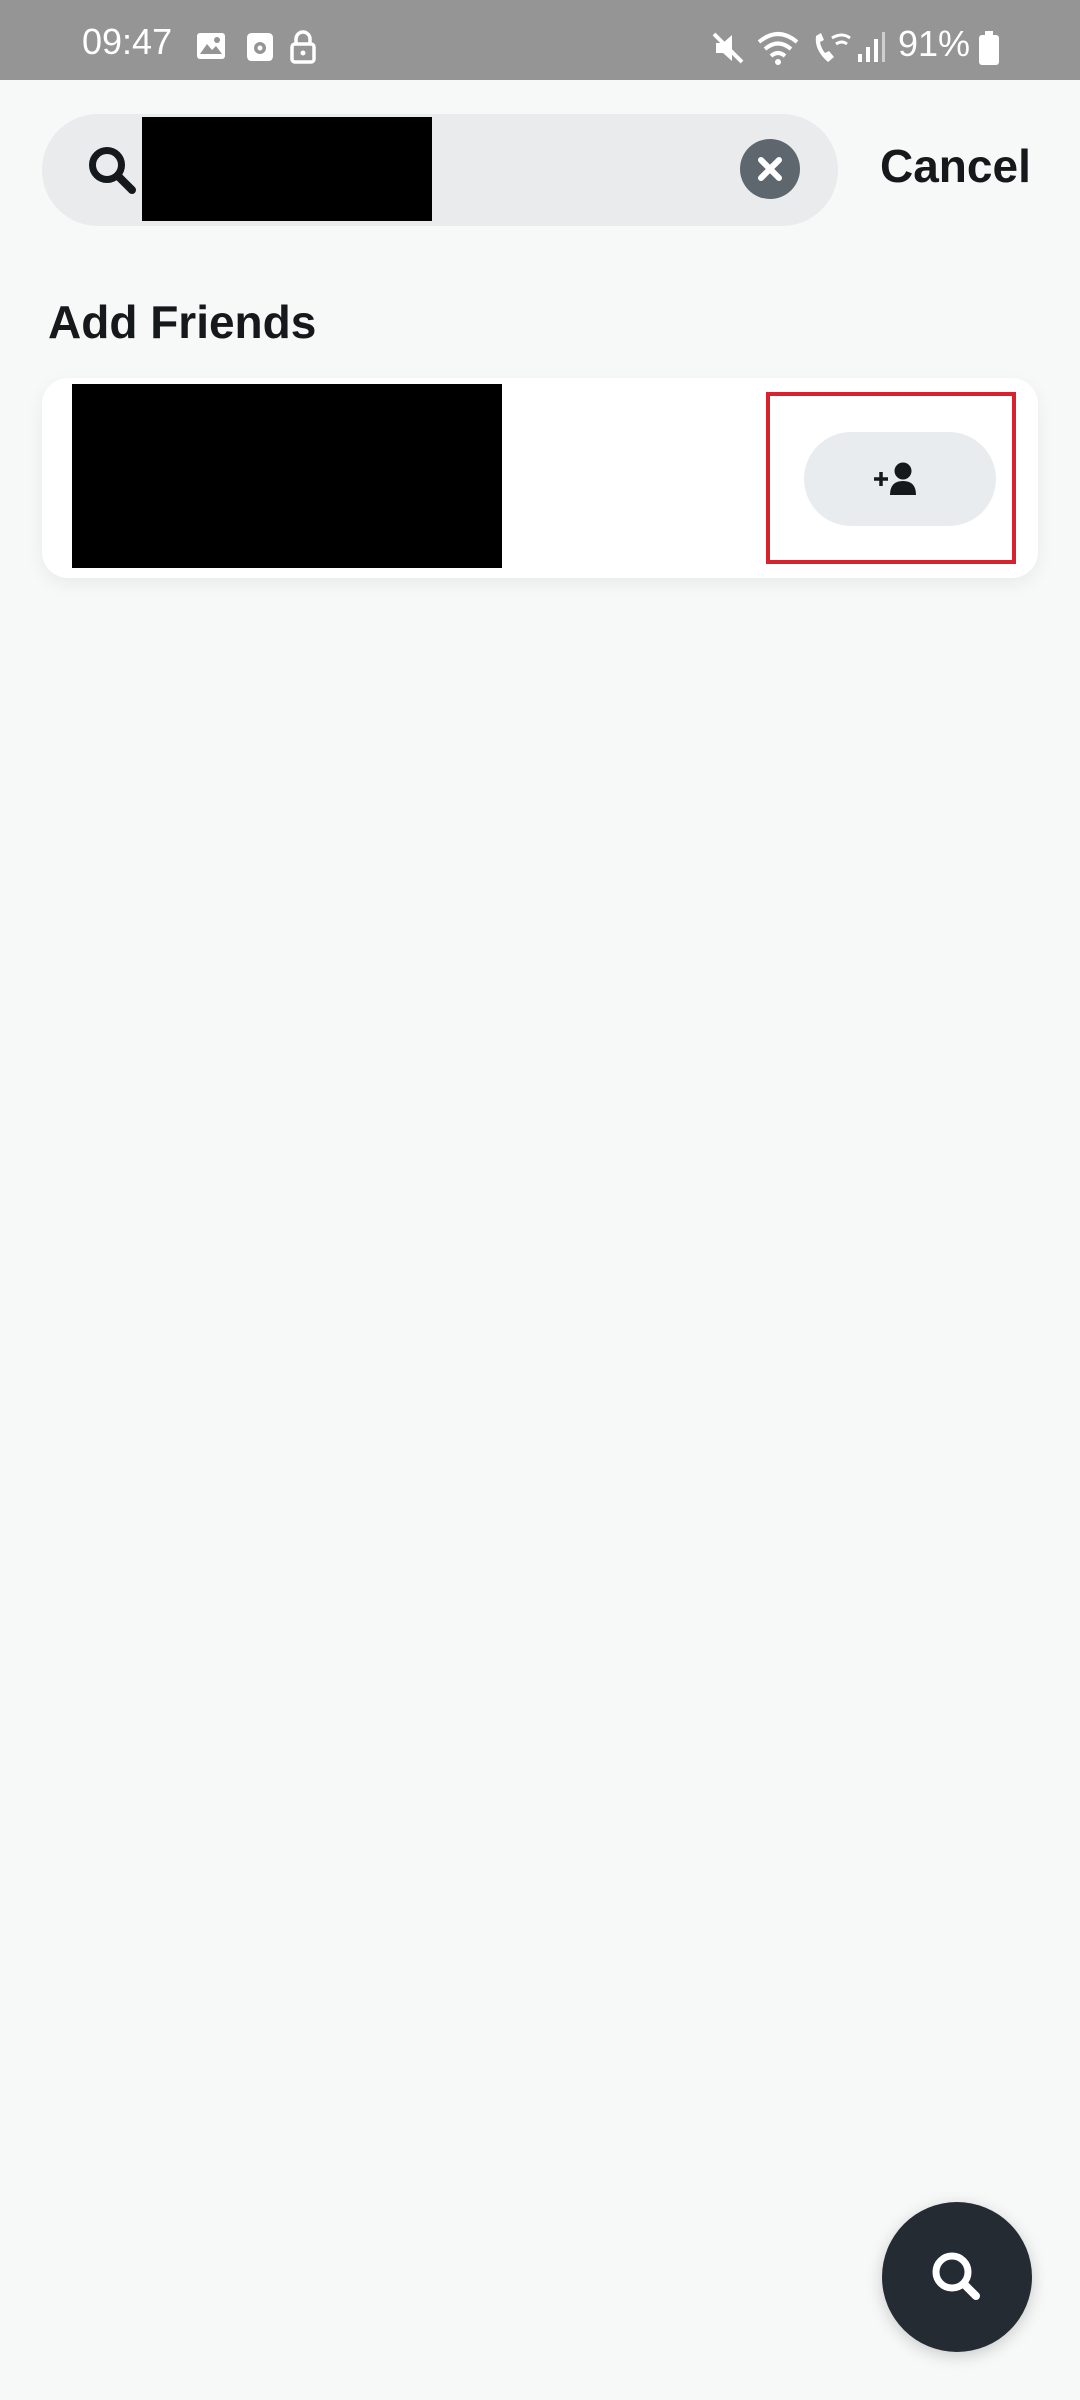 The width and height of the screenshot is (1080, 2400). Describe the element at coordinates (303, 47) in the screenshot. I see `lock-icon` at that location.